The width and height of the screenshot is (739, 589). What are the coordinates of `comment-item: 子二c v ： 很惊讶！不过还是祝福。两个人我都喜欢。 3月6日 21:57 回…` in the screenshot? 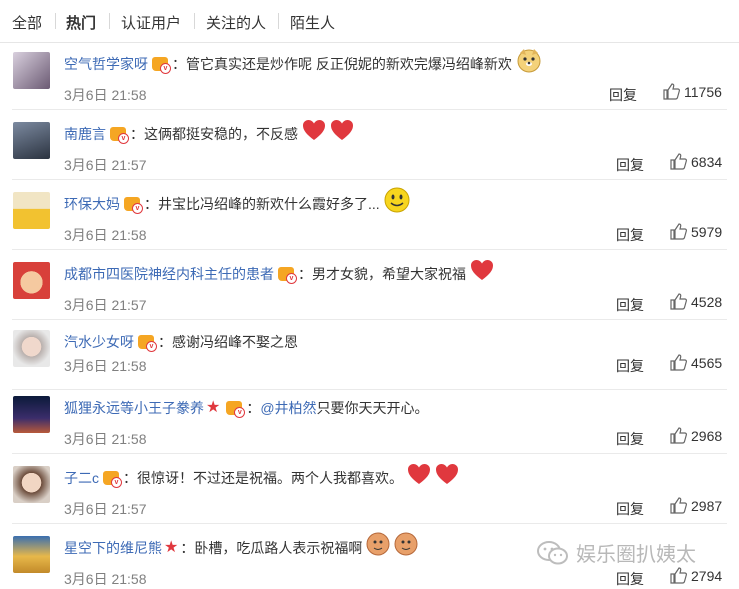 It's located at (369, 489).